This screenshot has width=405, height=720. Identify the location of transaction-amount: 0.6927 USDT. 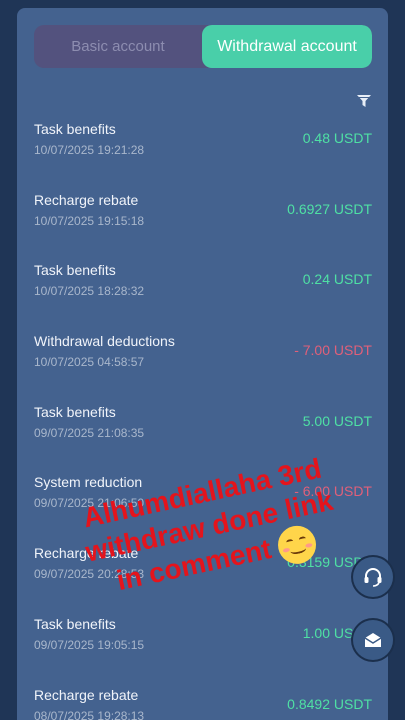
(329, 208).